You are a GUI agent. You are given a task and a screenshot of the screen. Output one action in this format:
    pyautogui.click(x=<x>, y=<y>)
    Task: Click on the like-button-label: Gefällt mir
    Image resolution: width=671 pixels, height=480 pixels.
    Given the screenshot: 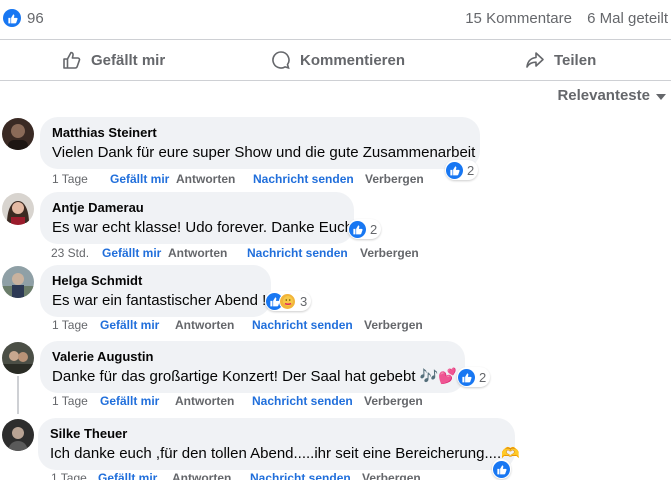 What is the action you would take?
    pyautogui.click(x=128, y=60)
    